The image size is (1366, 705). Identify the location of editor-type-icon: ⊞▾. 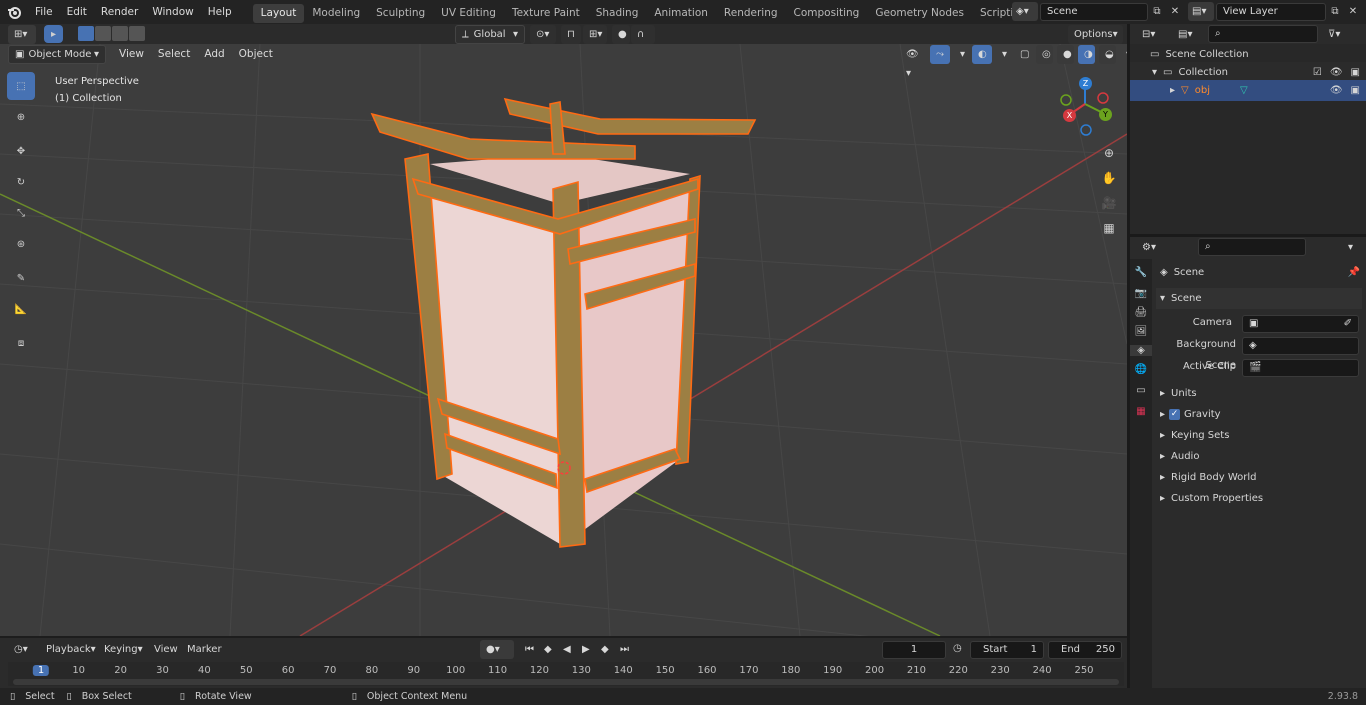
(22, 34).